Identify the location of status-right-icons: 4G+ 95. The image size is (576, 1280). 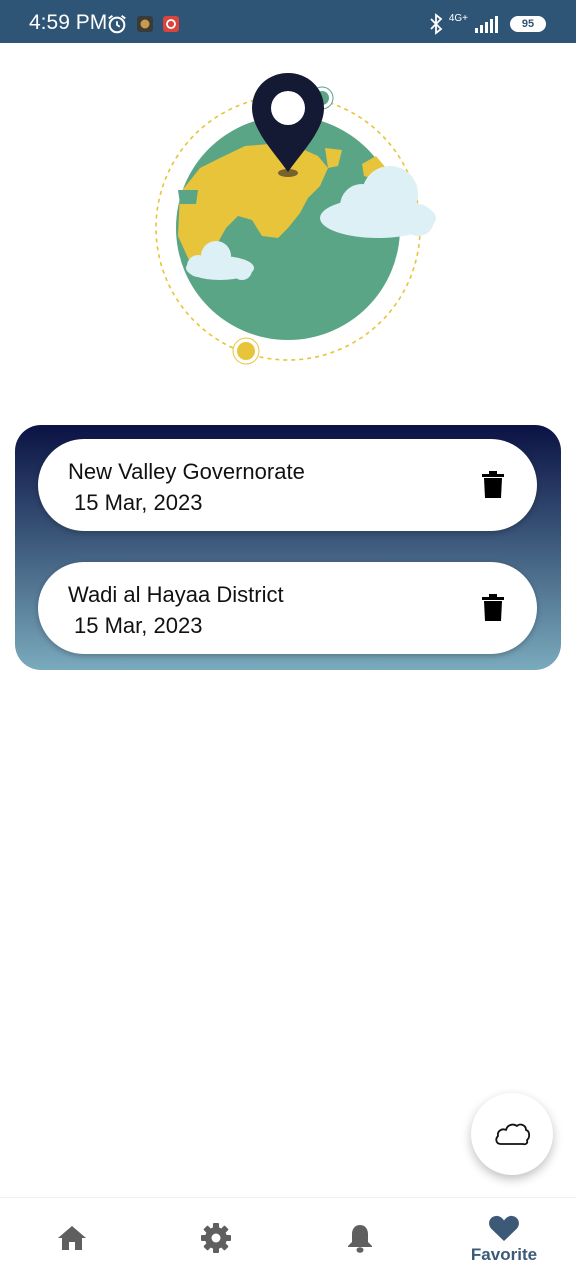
(487, 24).